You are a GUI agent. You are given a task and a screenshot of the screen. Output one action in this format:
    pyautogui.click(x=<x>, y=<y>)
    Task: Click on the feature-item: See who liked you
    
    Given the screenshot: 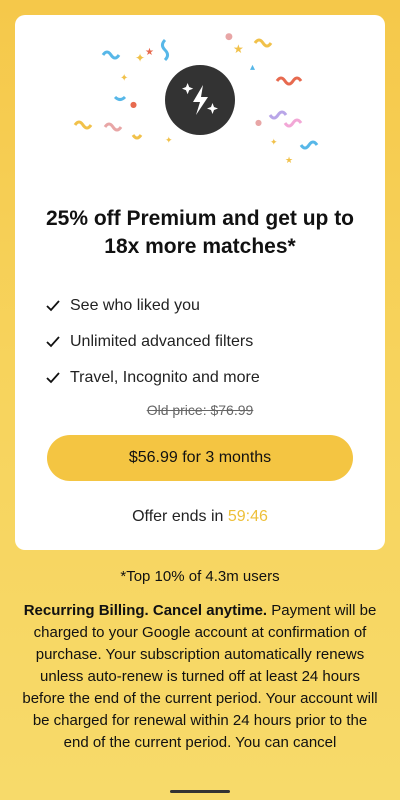 What is the action you would take?
    pyautogui.click(x=152, y=306)
    